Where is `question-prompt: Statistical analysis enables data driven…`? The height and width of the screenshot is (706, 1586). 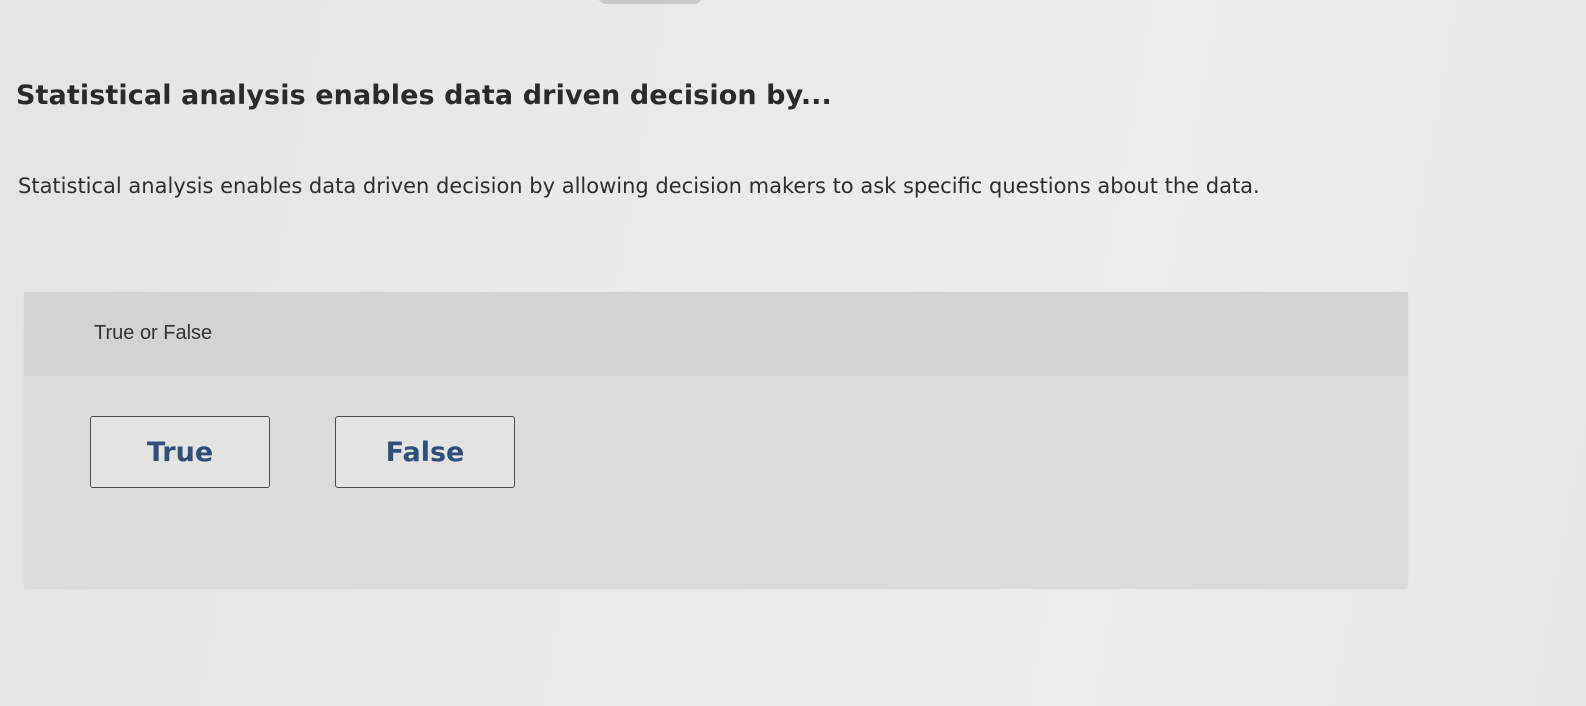
question-prompt: Statistical analysis enables data driven… is located at coordinates (639, 186).